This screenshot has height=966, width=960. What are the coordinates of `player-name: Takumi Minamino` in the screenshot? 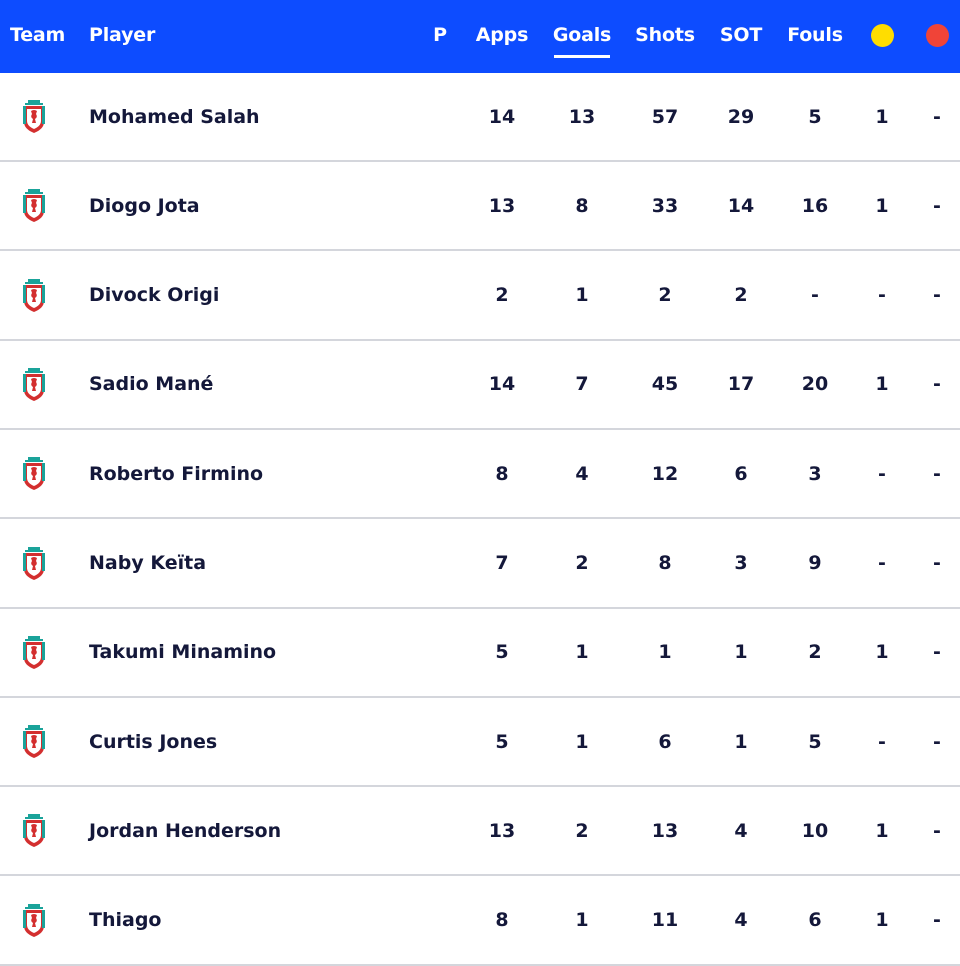 It's located at (239, 652).